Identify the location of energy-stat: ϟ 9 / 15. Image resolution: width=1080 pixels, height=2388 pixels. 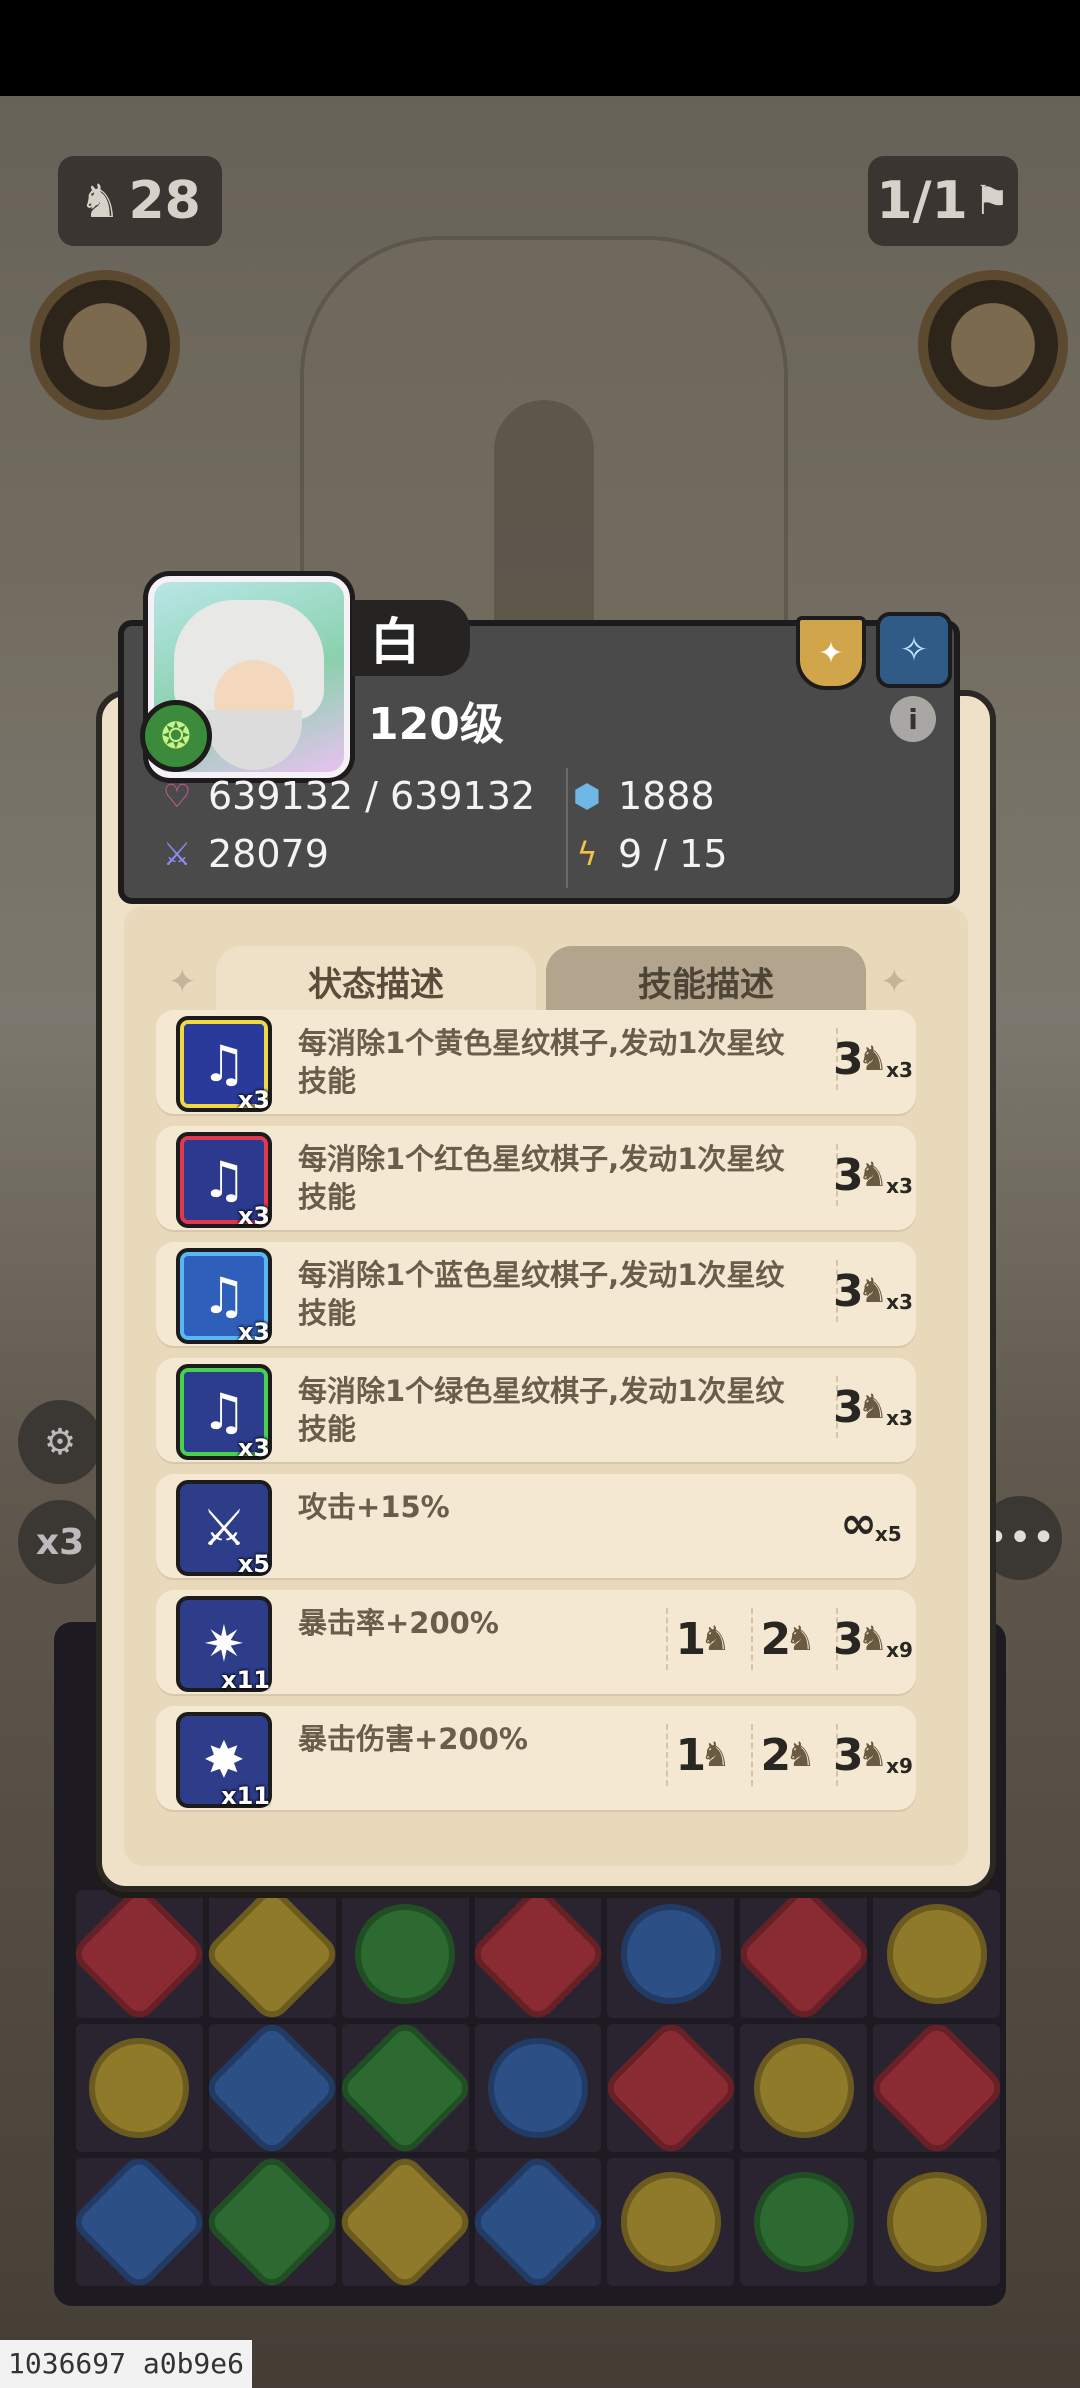
(647, 854).